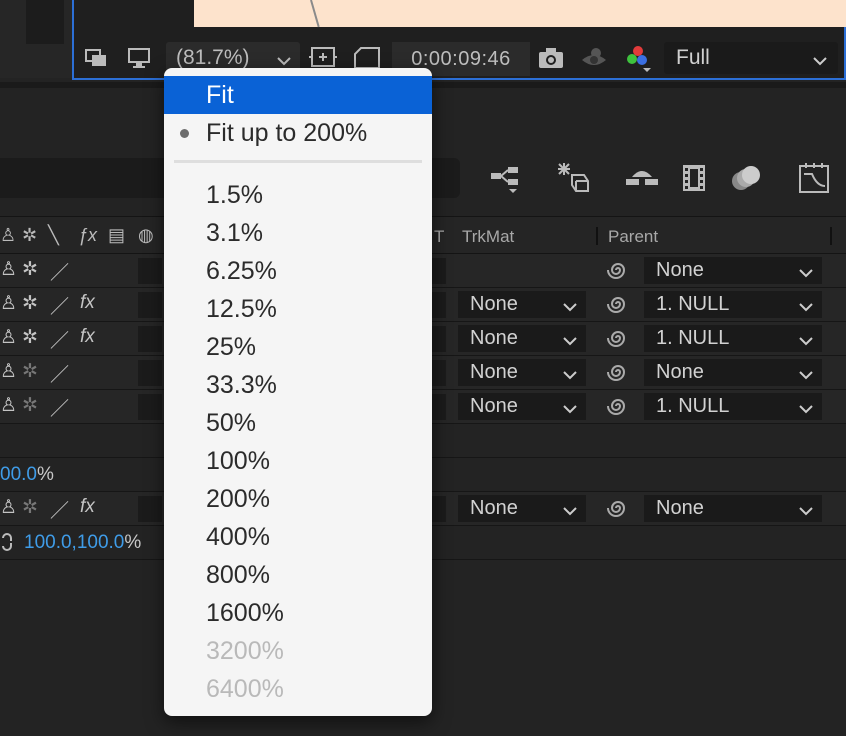 This screenshot has width=846, height=736. I want to click on quality-switch-icon: ╲, so click(53, 235).